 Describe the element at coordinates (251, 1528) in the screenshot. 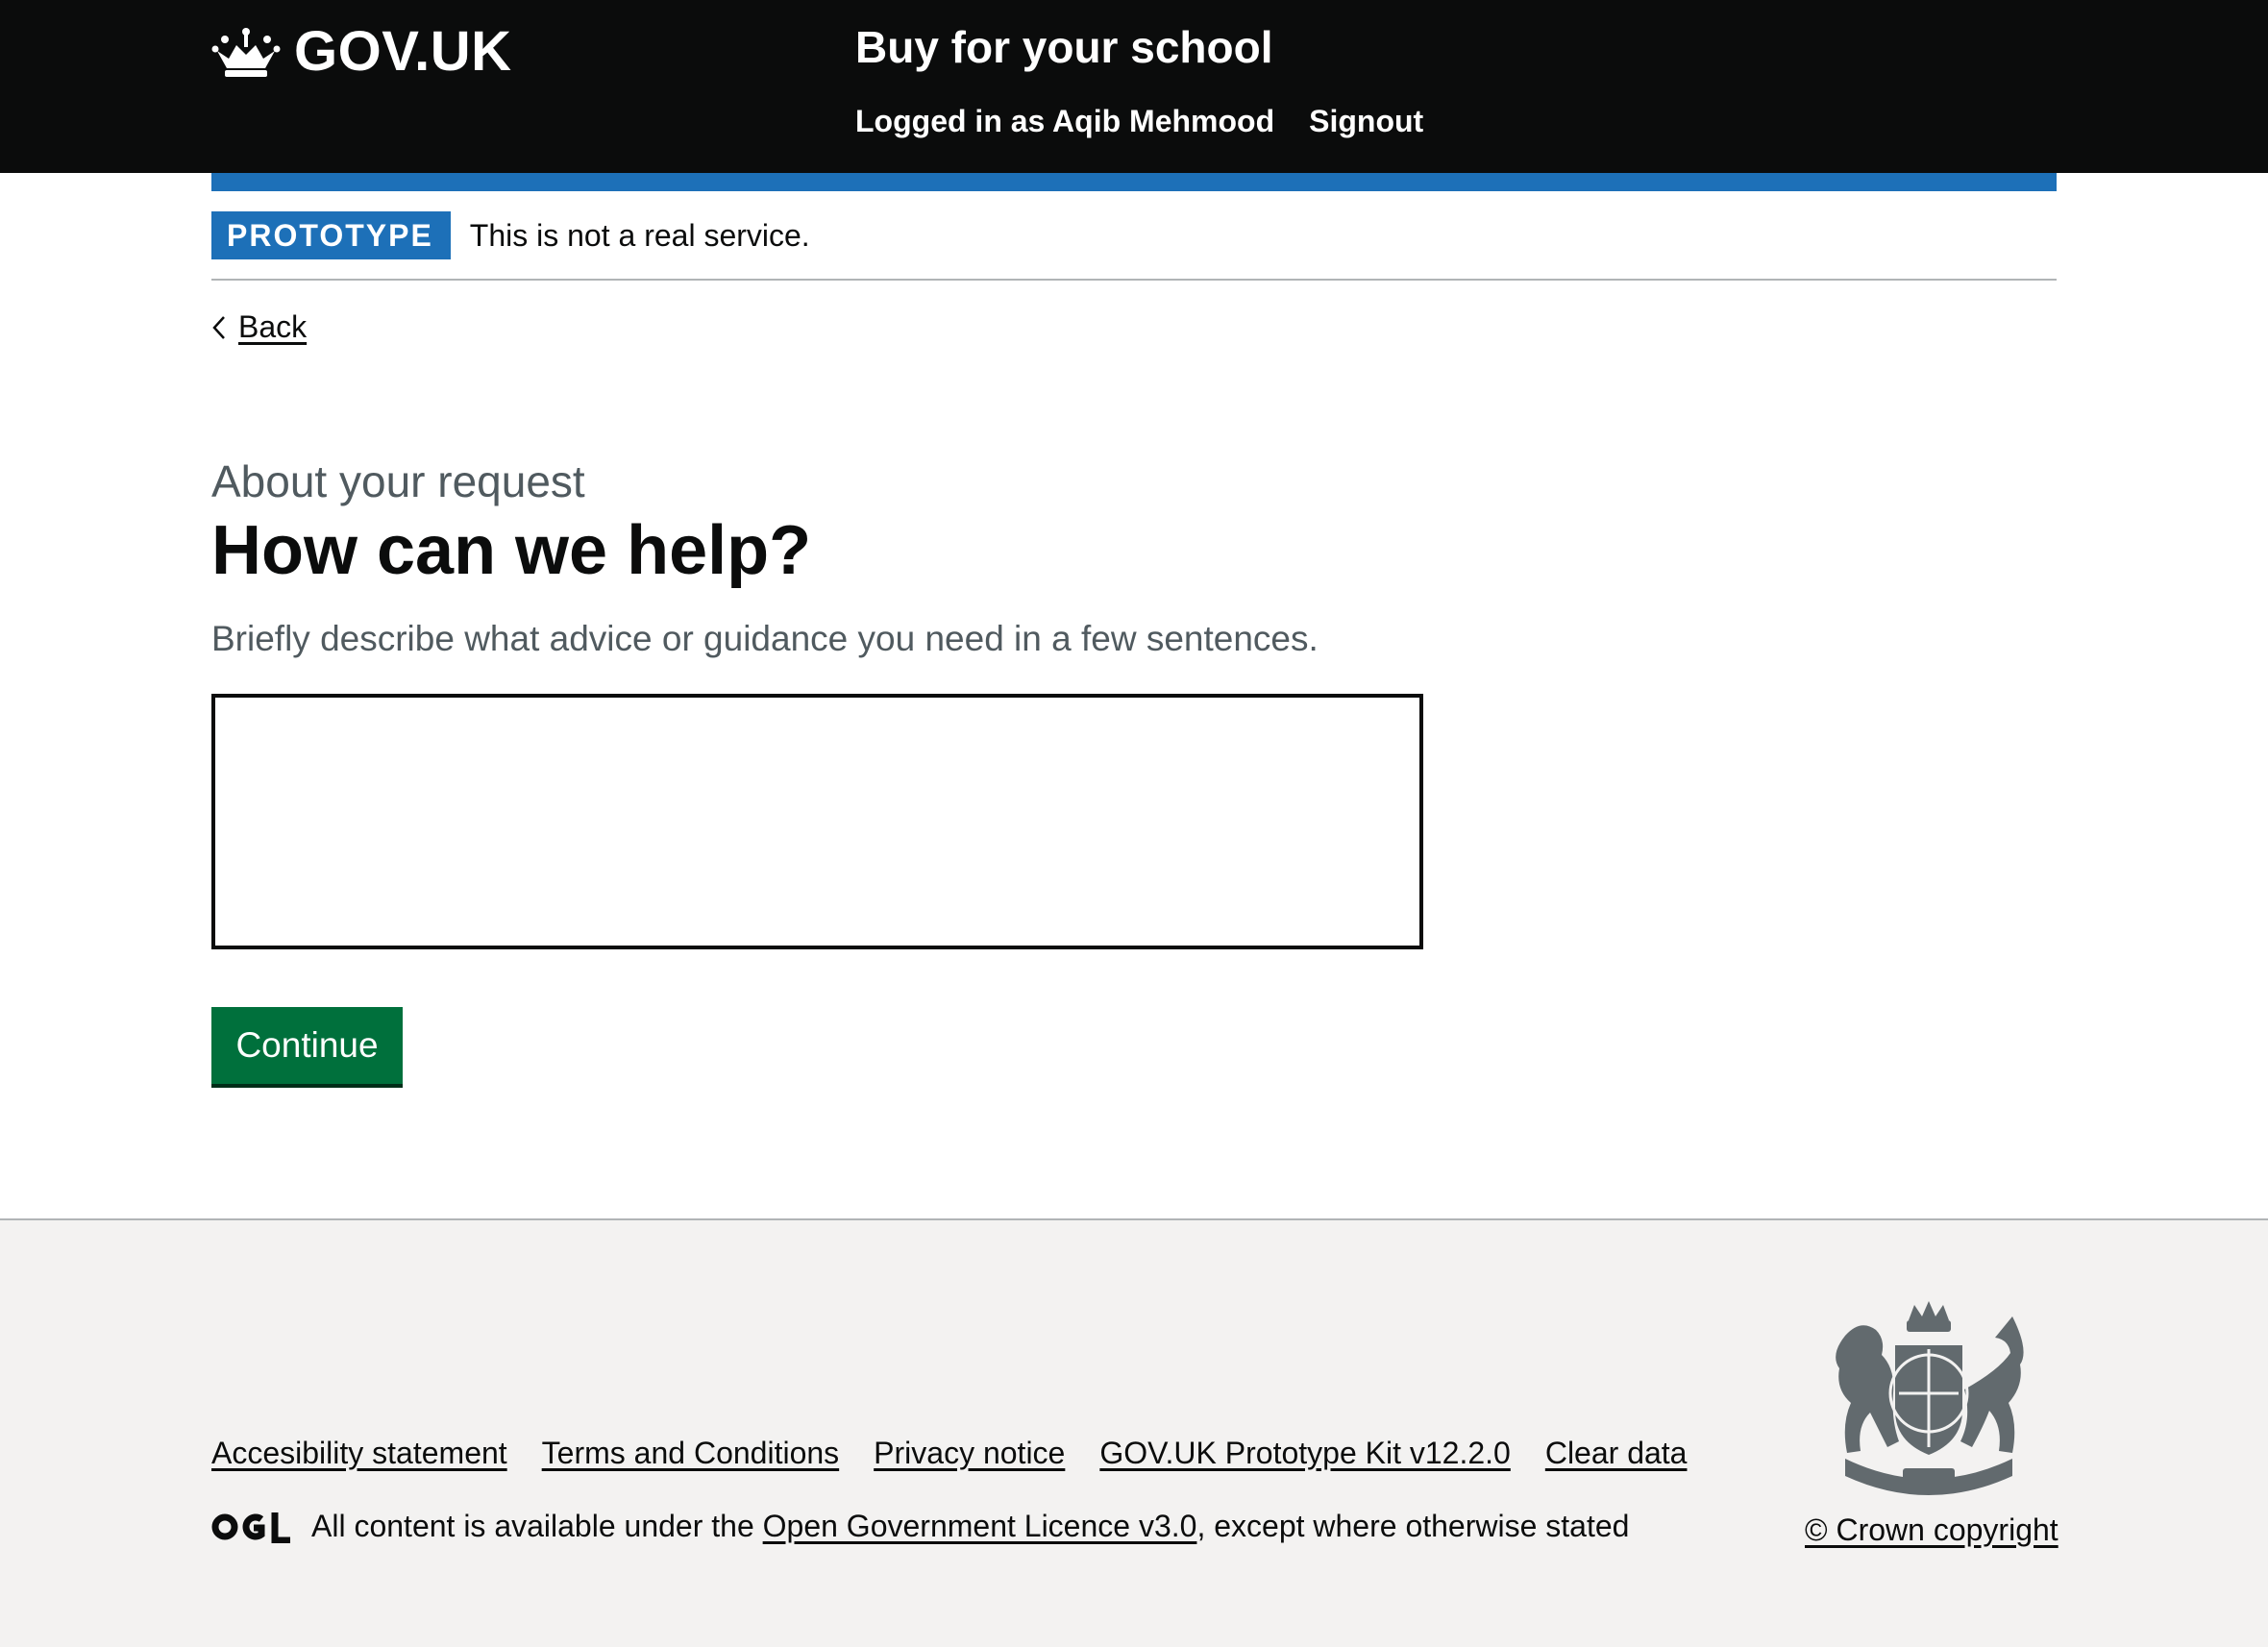

I see `ogl-logo-icon` at that location.